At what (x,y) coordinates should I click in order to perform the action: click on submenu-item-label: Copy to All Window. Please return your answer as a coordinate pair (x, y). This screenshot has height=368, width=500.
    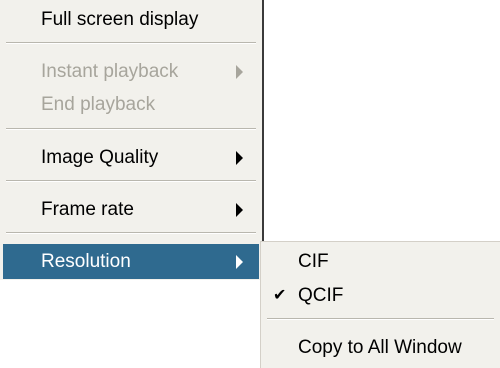
    Looking at the image, I should click on (380, 347).